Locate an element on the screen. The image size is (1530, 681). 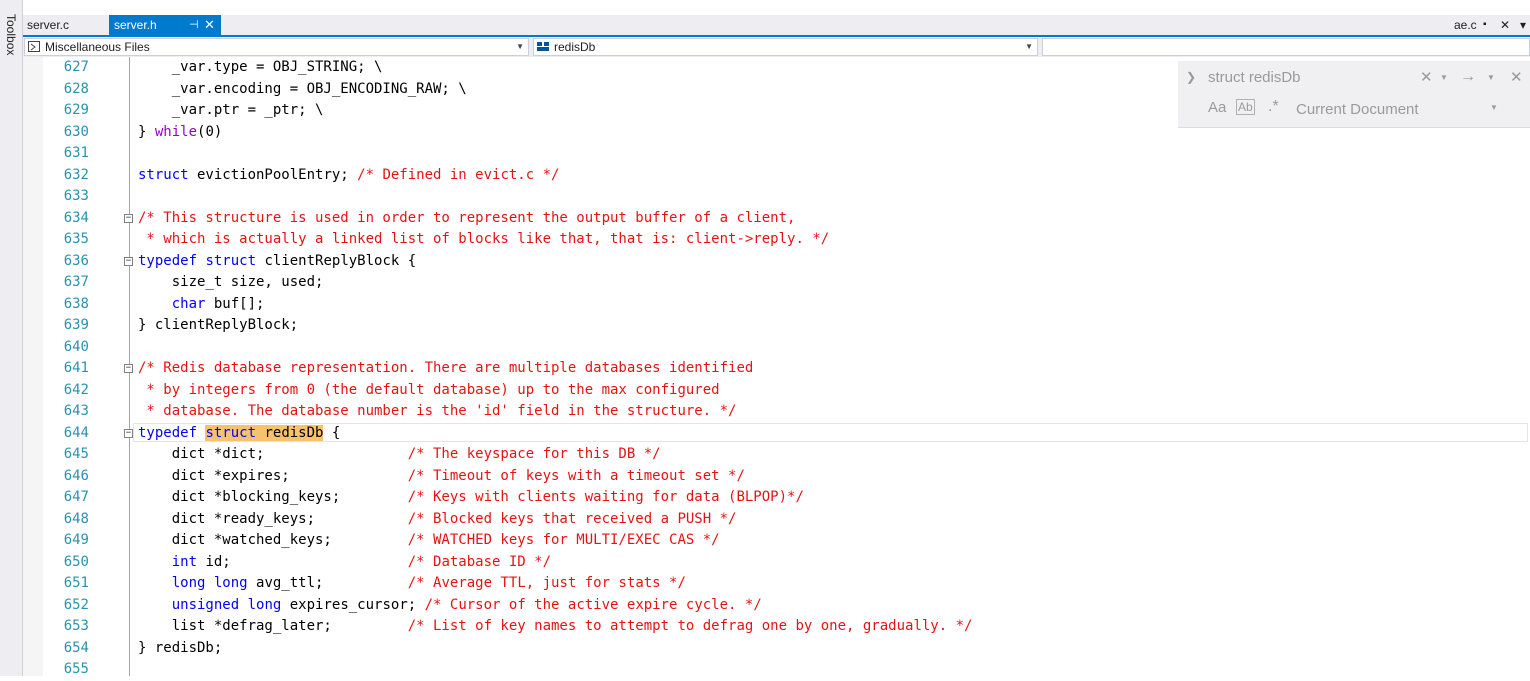
code-token: { is located at coordinates (332, 432).